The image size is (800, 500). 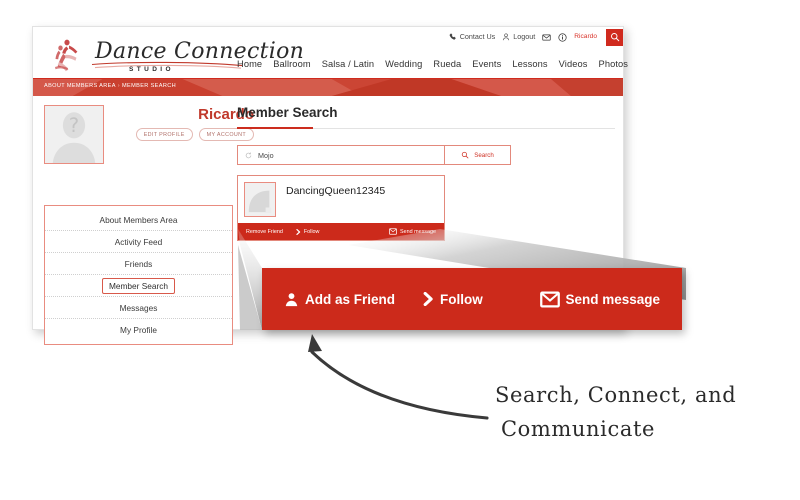 I want to click on nav-item-rueda: Rueda, so click(x=447, y=64).